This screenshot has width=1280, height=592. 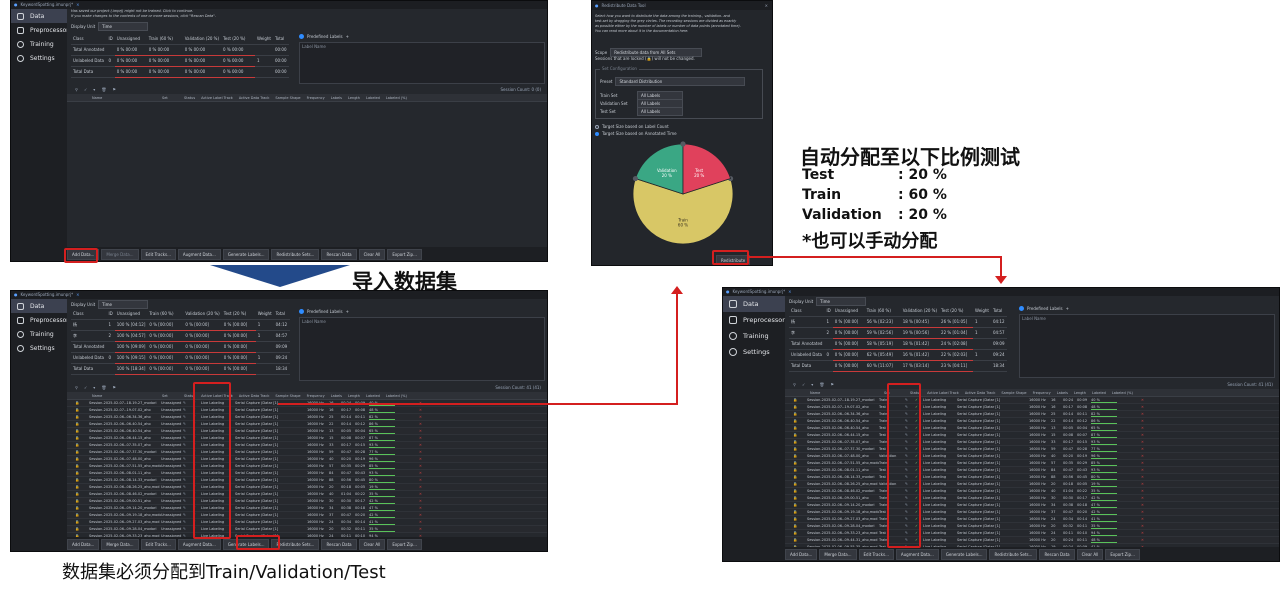 What do you see at coordinates (597, 133) in the screenshot?
I see `radio-button-selected` at bounding box center [597, 133].